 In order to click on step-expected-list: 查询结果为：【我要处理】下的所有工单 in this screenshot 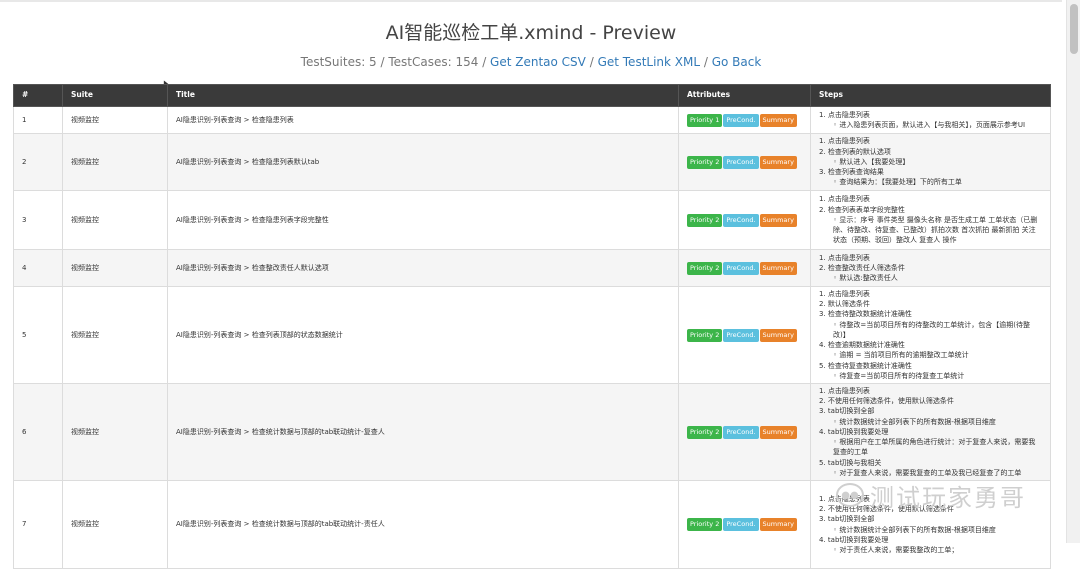, I will do `click(930, 182)`.